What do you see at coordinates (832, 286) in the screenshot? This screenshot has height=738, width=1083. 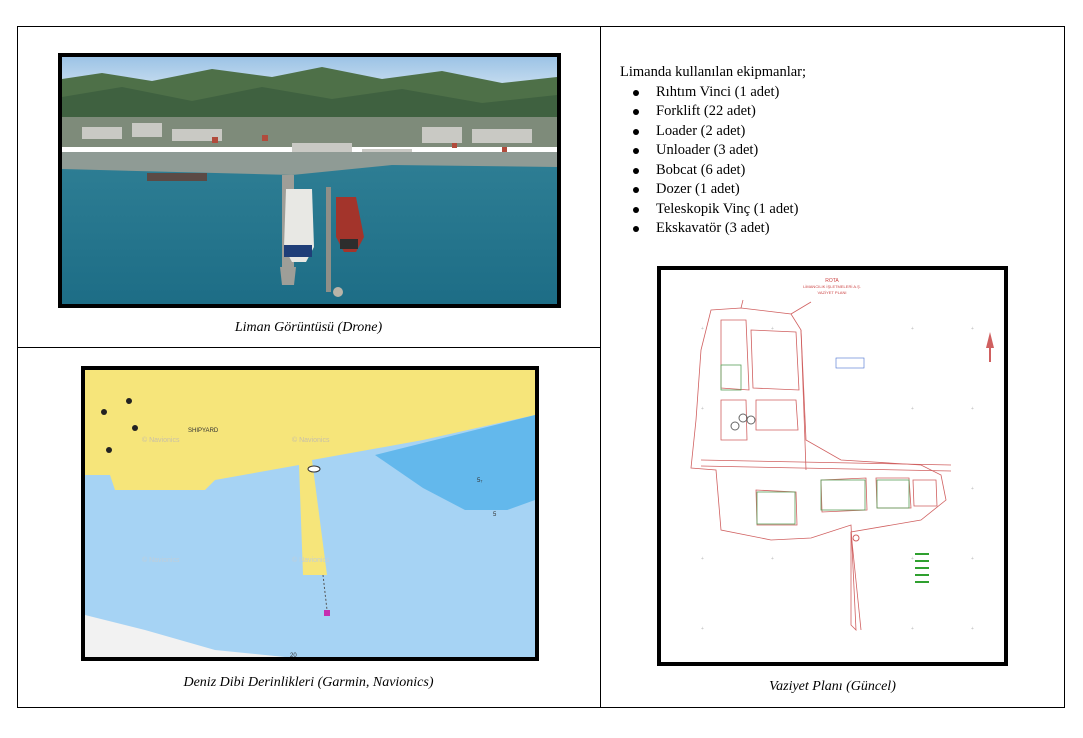 I see `plan-subtitle-1: LİMANCILIK İŞLETMELERİ A.Ş.` at bounding box center [832, 286].